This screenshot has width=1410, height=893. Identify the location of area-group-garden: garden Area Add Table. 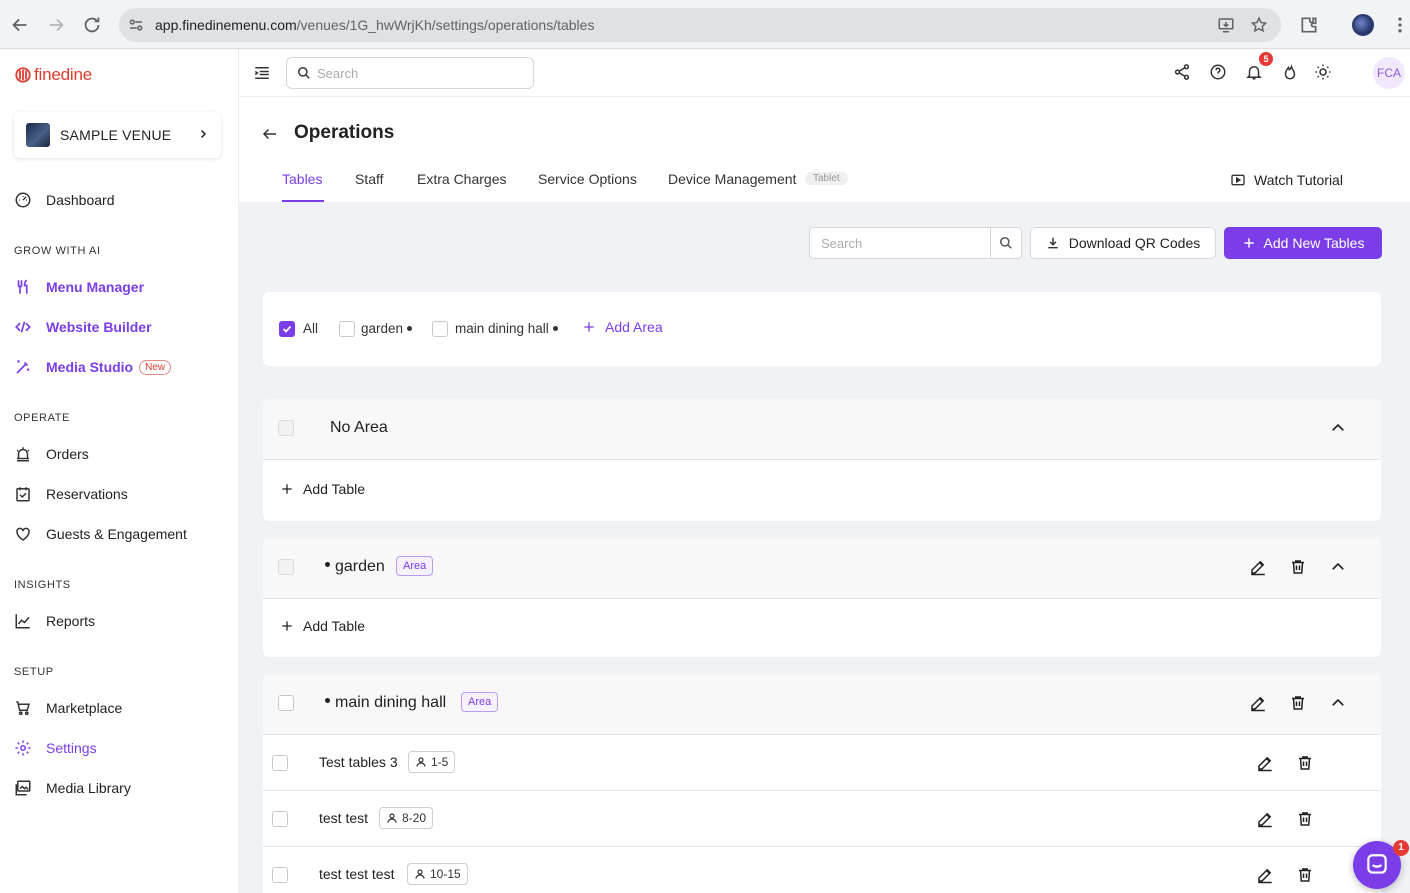
(822, 597).